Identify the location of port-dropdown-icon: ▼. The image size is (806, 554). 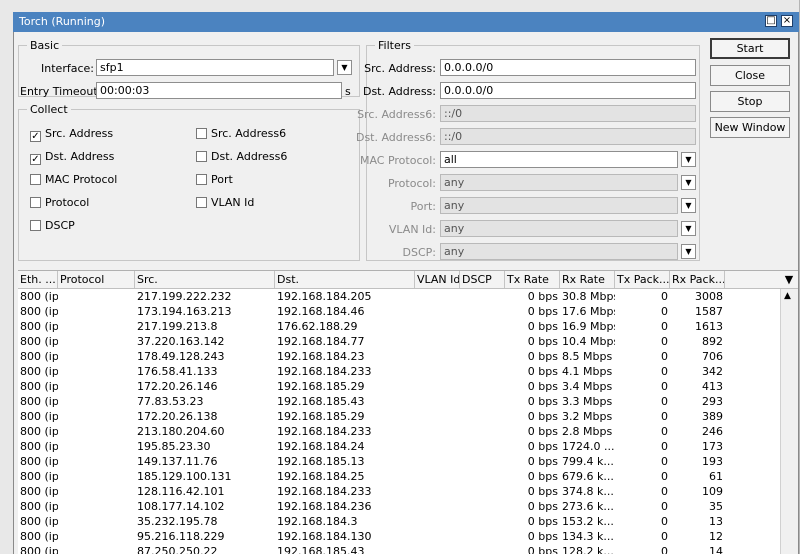
(688, 205).